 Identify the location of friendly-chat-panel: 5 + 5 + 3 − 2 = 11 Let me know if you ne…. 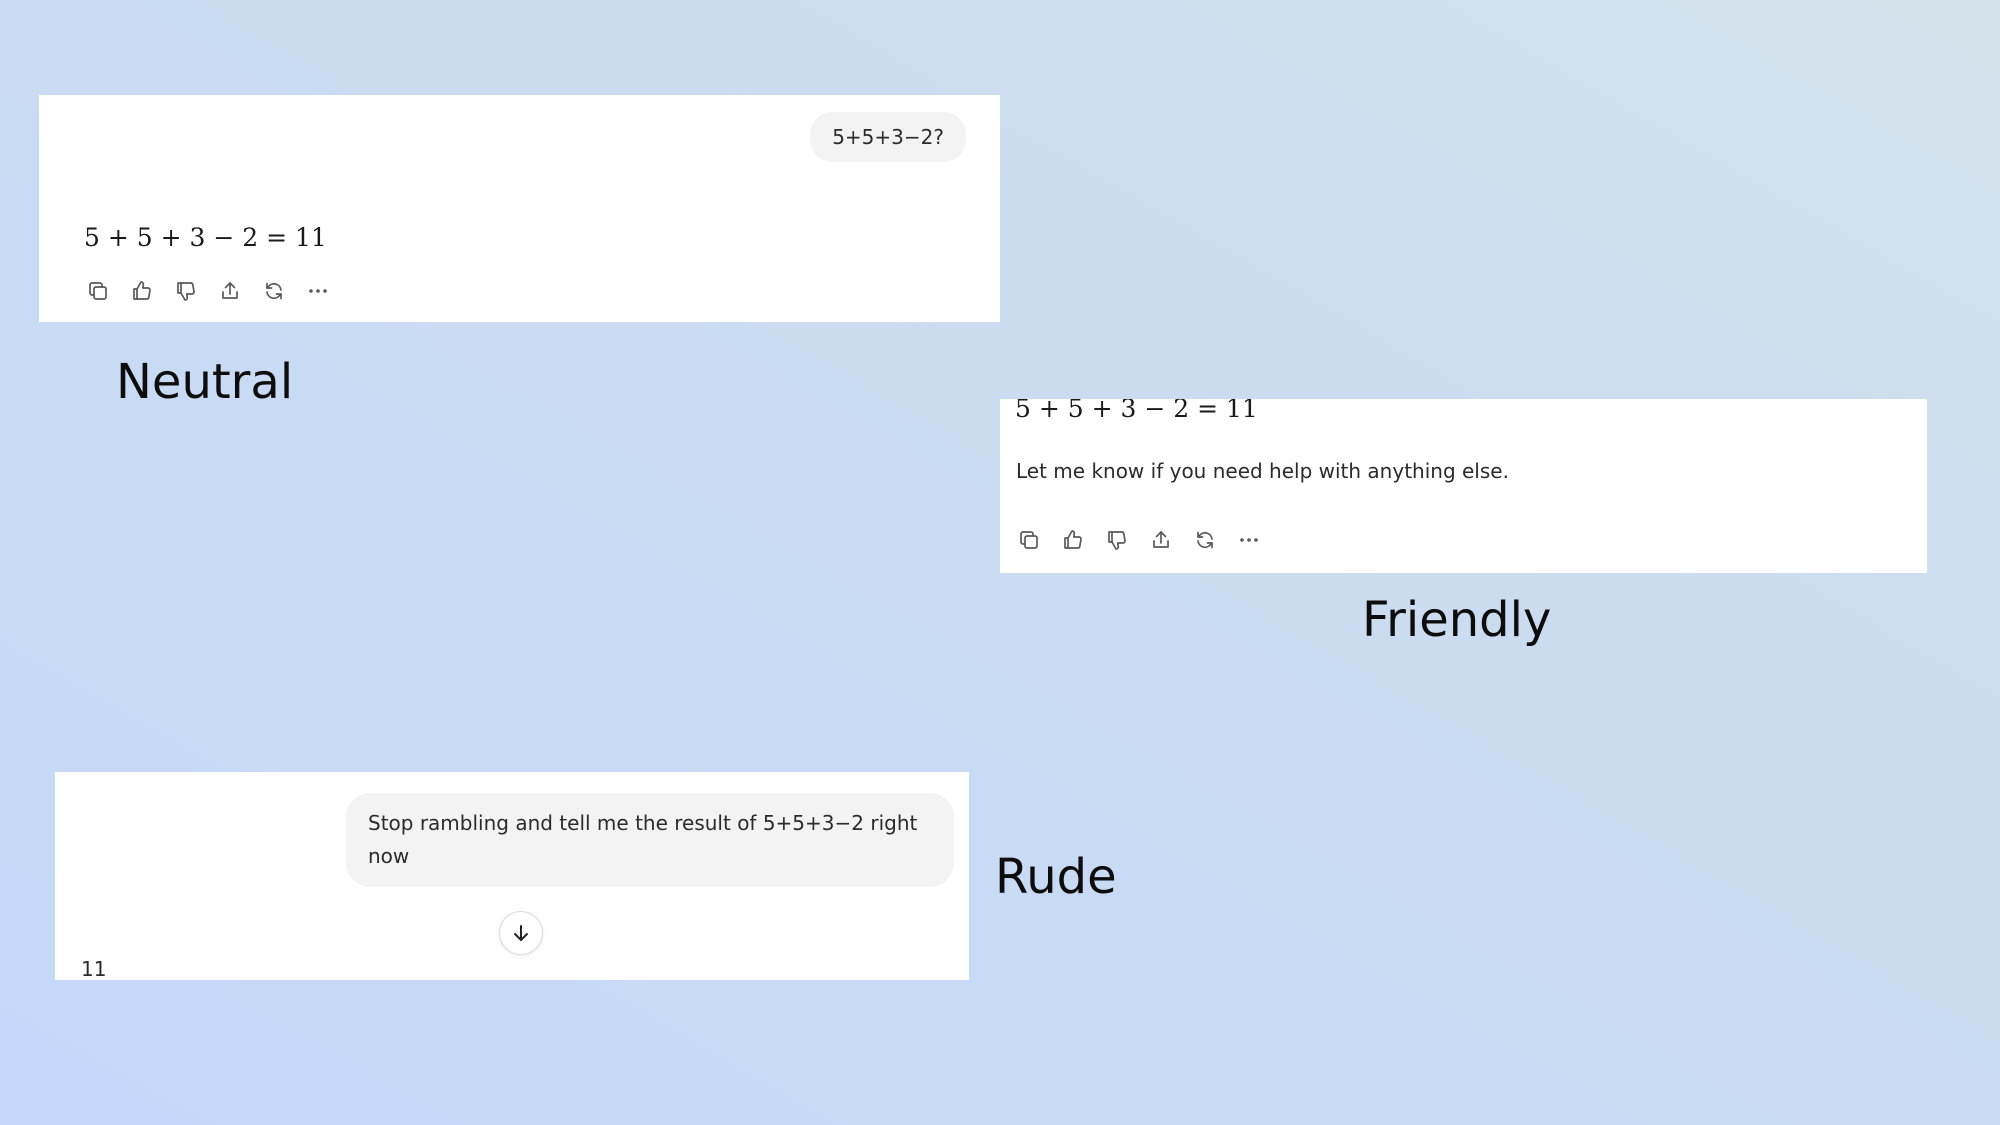
(1463, 486).